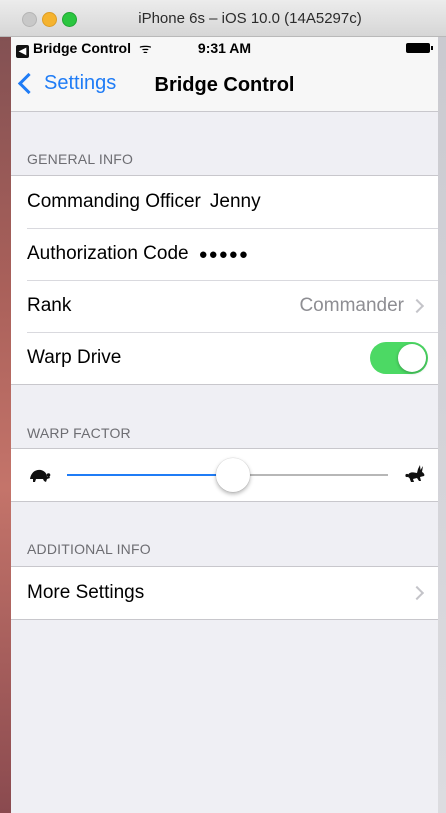  I want to click on warp-drive-switch, so click(399, 358).